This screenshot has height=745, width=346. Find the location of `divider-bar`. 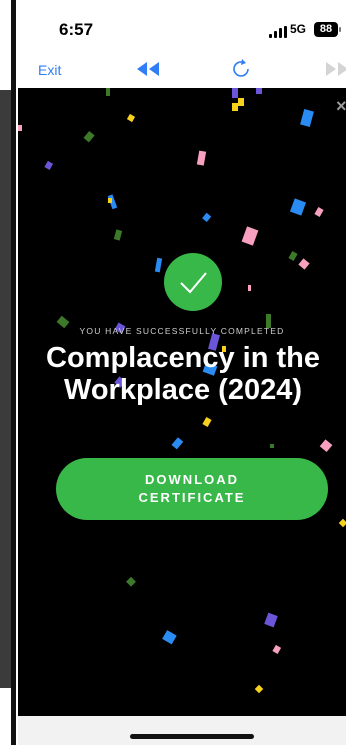

divider-bar is located at coordinates (13, 372).